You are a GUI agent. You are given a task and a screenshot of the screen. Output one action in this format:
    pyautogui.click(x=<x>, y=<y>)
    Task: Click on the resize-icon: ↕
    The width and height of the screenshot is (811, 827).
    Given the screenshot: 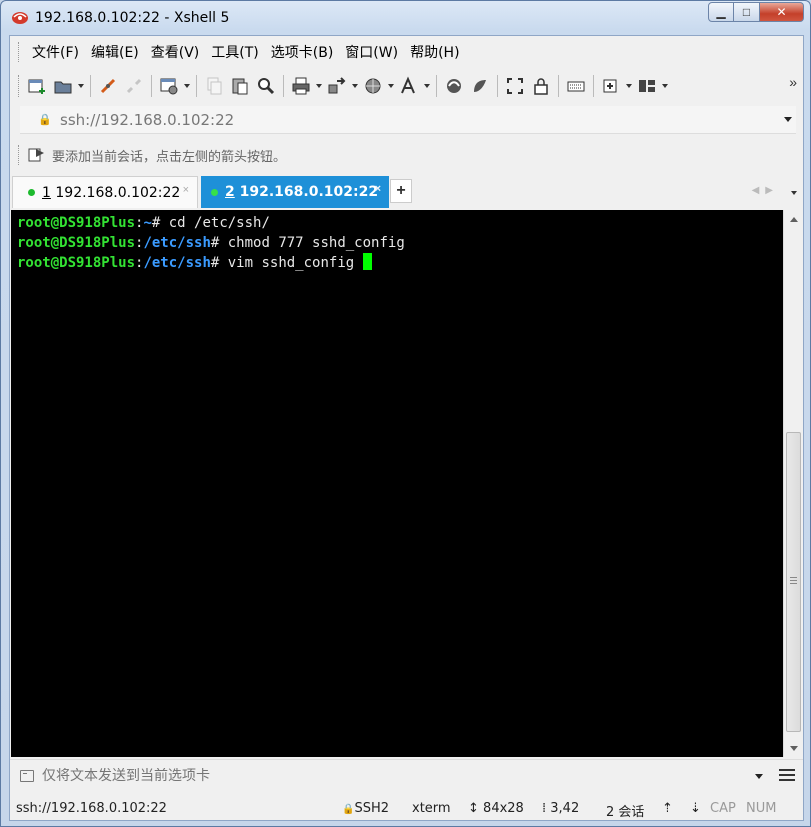 What is the action you would take?
    pyautogui.click(x=473, y=808)
    